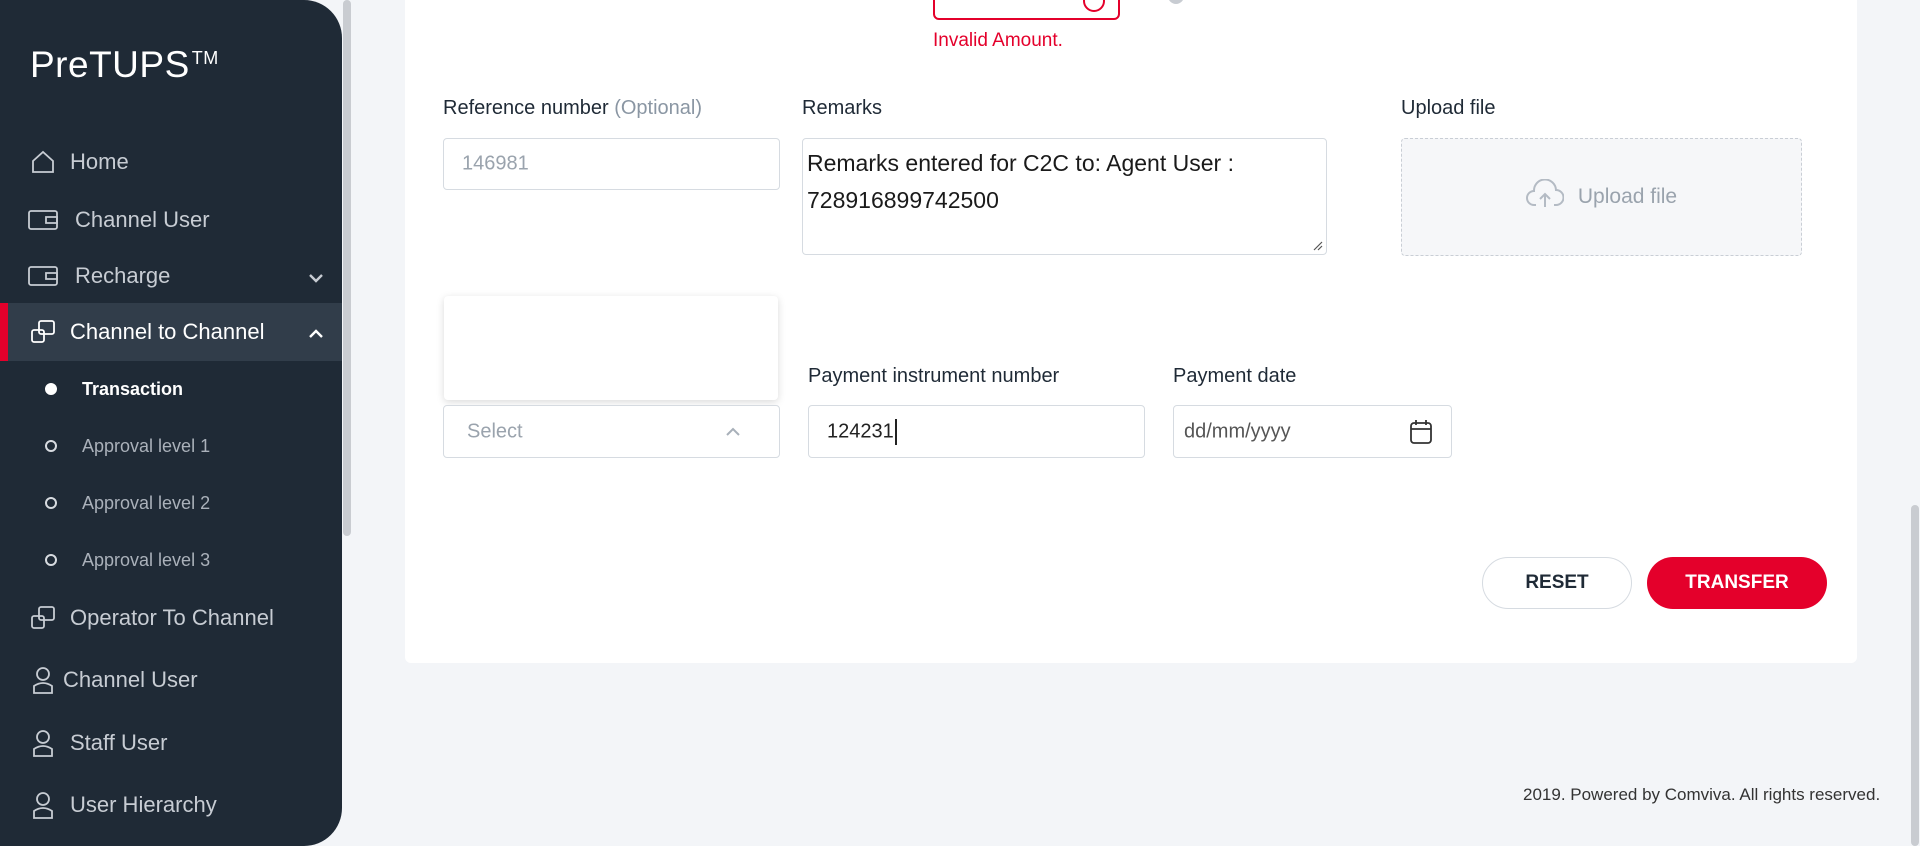 This screenshot has height=846, width=1920. I want to click on sidebar-item-home: Home, so click(171, 162).